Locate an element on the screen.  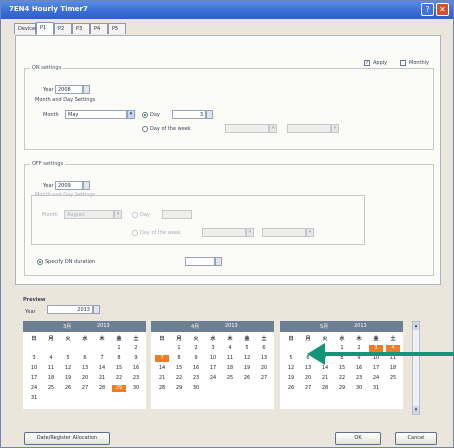
tab-p3: P3 is located at coordinates (81, 28).